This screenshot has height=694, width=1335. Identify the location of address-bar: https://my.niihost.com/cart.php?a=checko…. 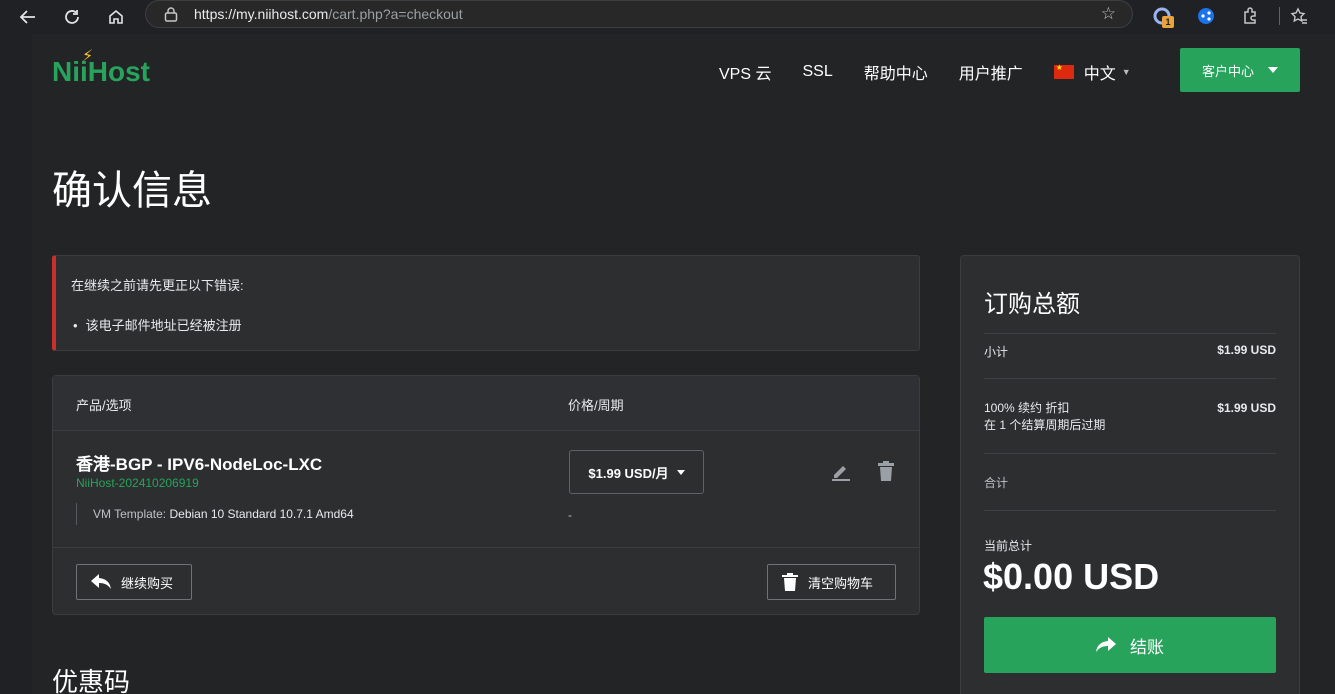
(639, 14).